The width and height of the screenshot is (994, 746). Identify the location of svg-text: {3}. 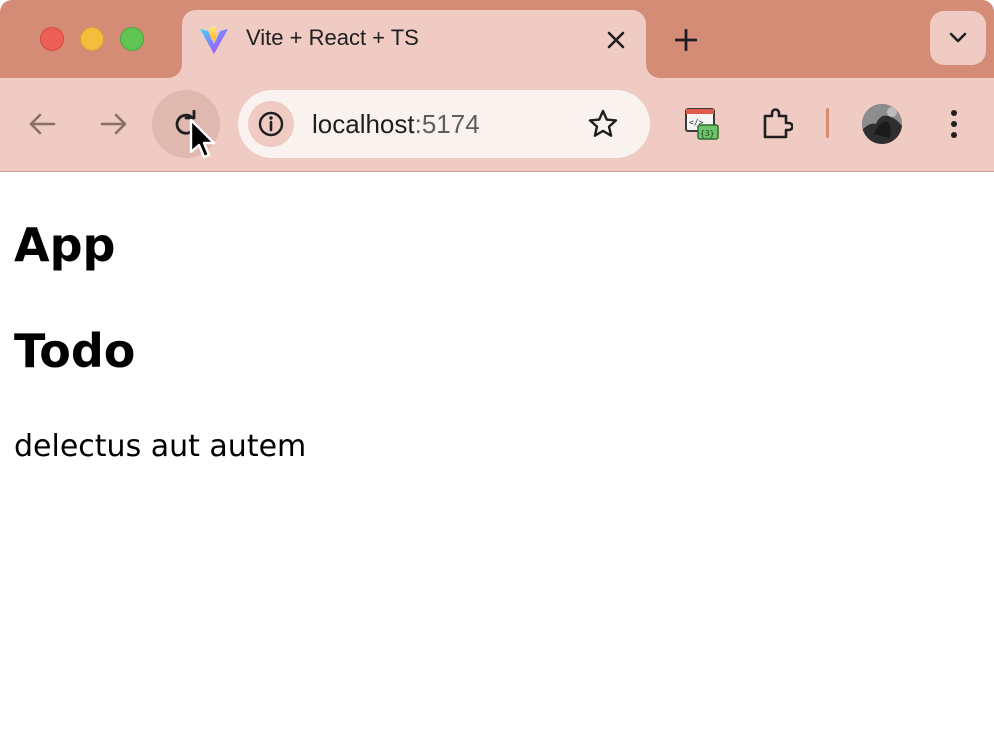
(707, 133).